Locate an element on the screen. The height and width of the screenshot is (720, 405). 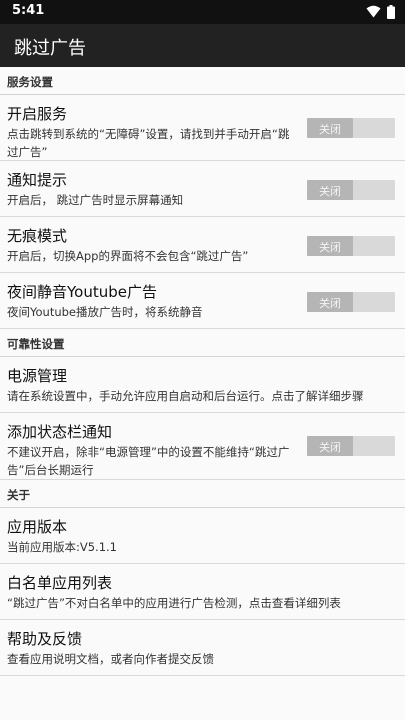
wifi-icon is located at coordinates (373, 11).